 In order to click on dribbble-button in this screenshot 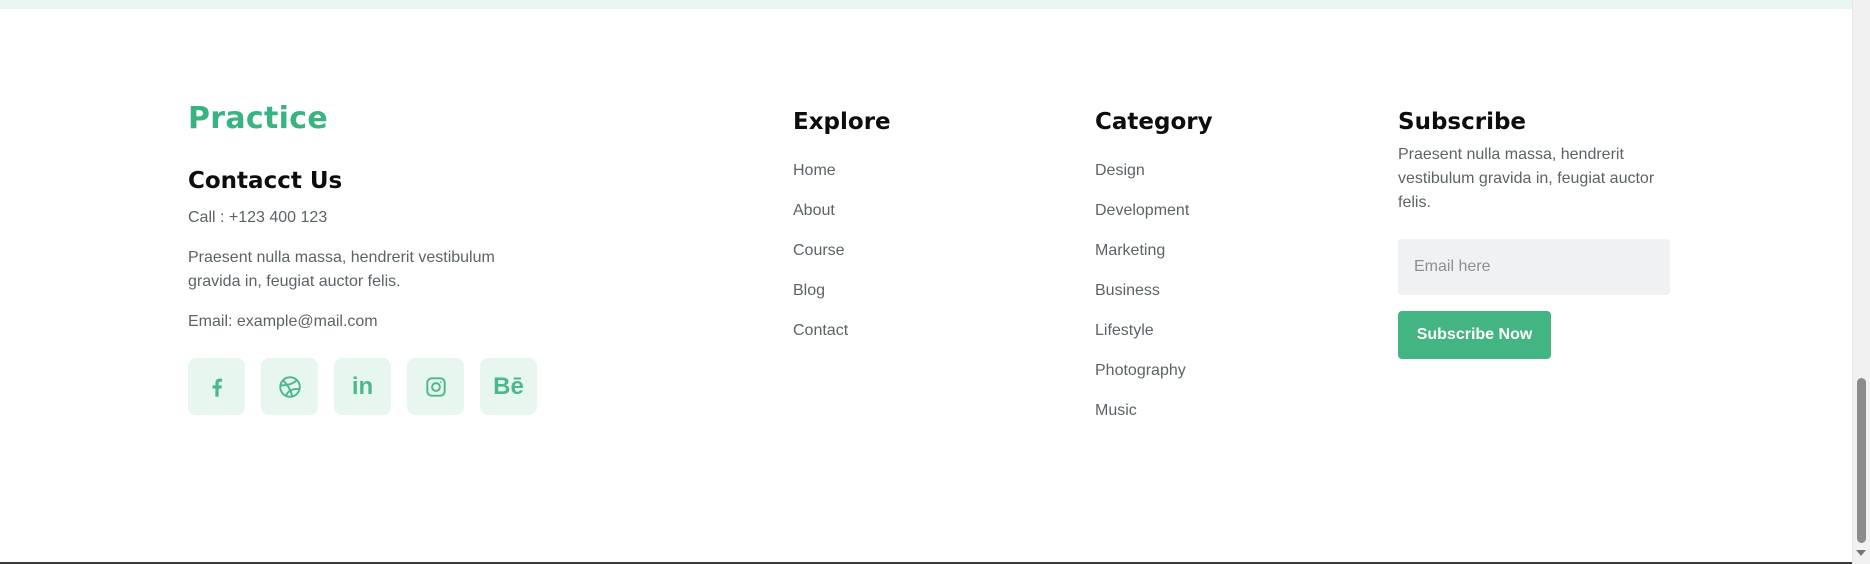, I will do `click(289, 386)`.